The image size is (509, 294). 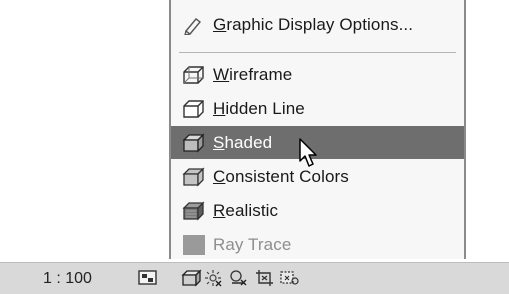 I want to click on ray-trace-icon, so click(x=194, y=245).